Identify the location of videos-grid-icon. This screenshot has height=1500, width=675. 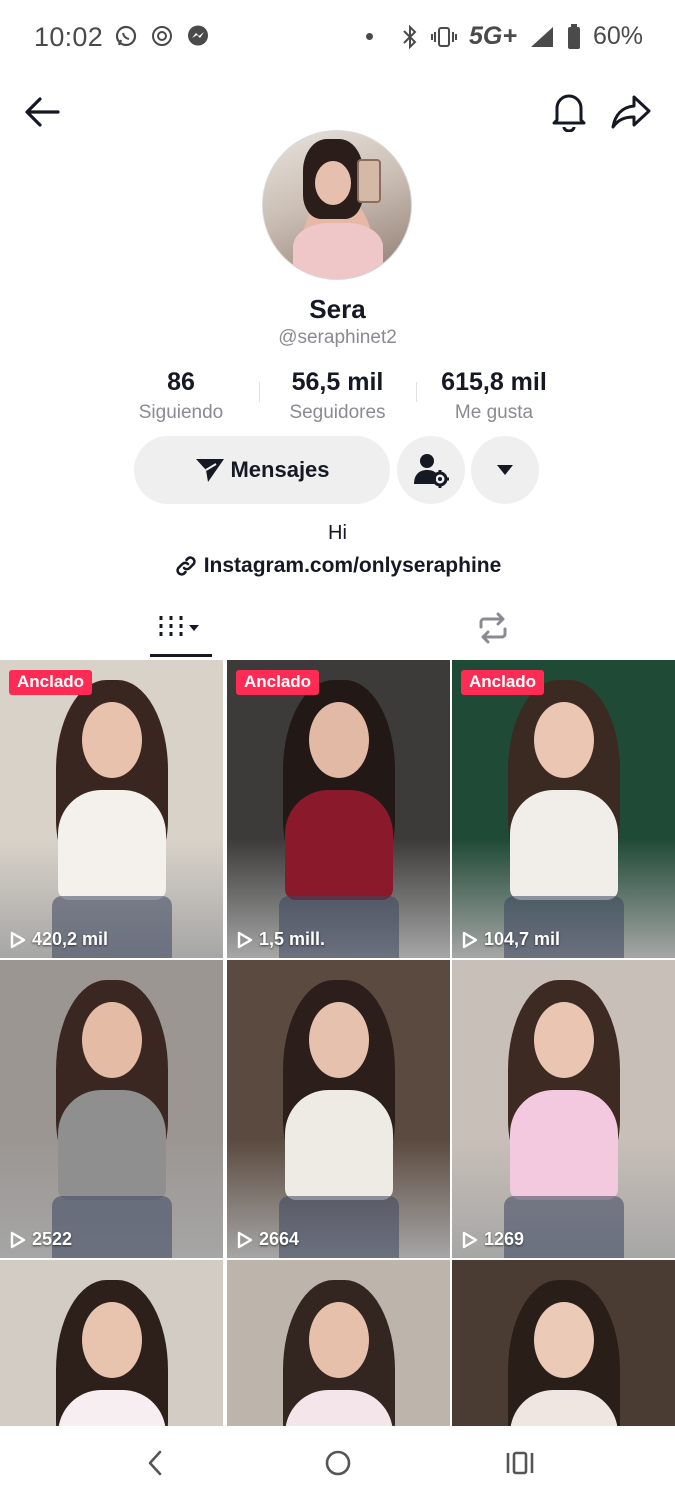
(179, 626).